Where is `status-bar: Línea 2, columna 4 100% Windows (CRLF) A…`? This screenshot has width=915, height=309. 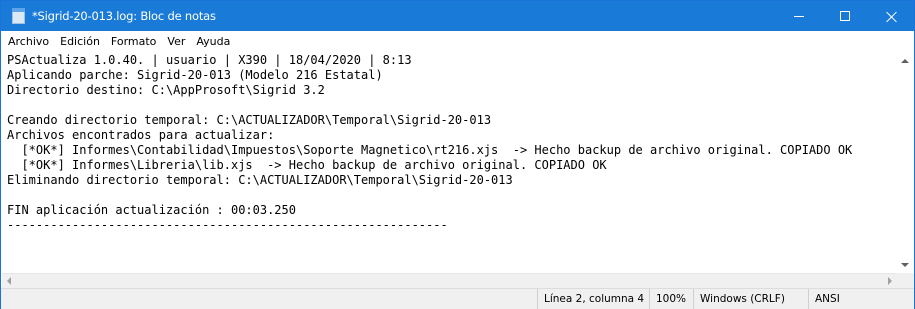 status-bar: Línea 2, columna 4 100% Windows (CRLF) A… is located at coordinates (457, 298).